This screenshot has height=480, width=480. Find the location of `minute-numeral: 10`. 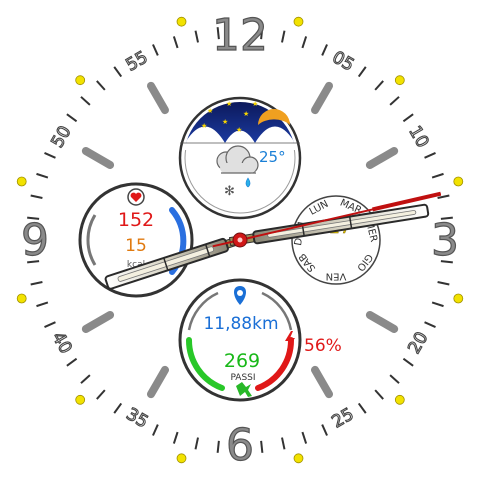

minute-numeral: 10 is located at coordinates (418, 137).